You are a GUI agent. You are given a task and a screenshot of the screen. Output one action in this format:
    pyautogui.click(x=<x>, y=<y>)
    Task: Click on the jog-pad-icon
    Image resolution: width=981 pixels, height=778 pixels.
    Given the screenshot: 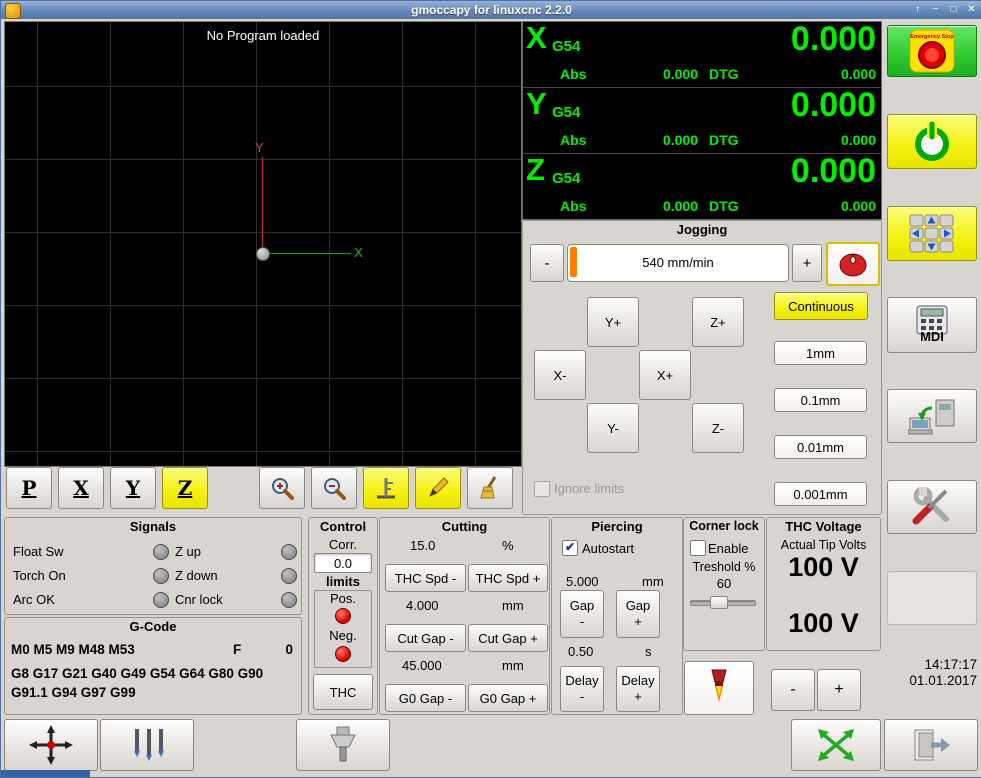 What is the action you would take?
    pyautogui.click(x=931, y=233)
    